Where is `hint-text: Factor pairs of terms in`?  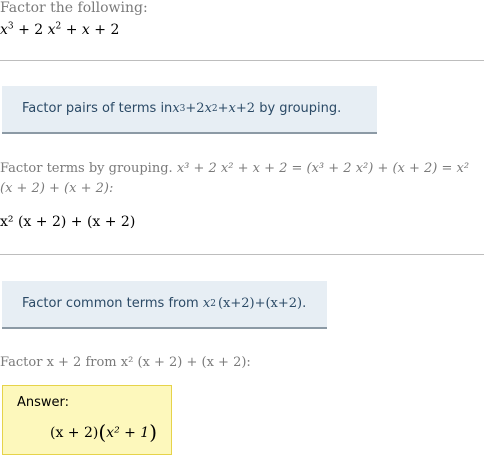
hint-text: Factor pairs of terms in is located at coordinates (97, 108).